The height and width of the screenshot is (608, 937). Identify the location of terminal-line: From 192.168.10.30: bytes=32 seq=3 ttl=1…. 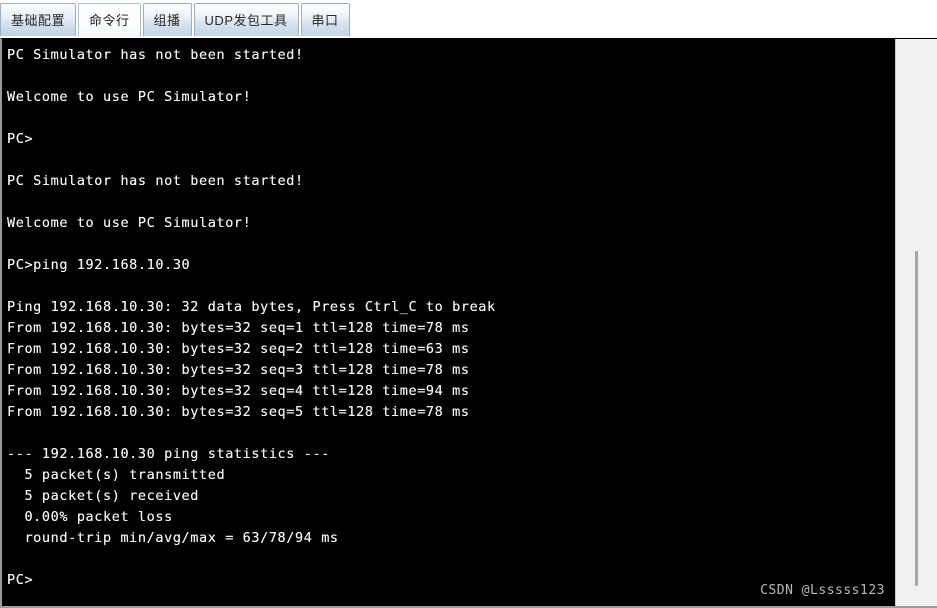
(238, 370).